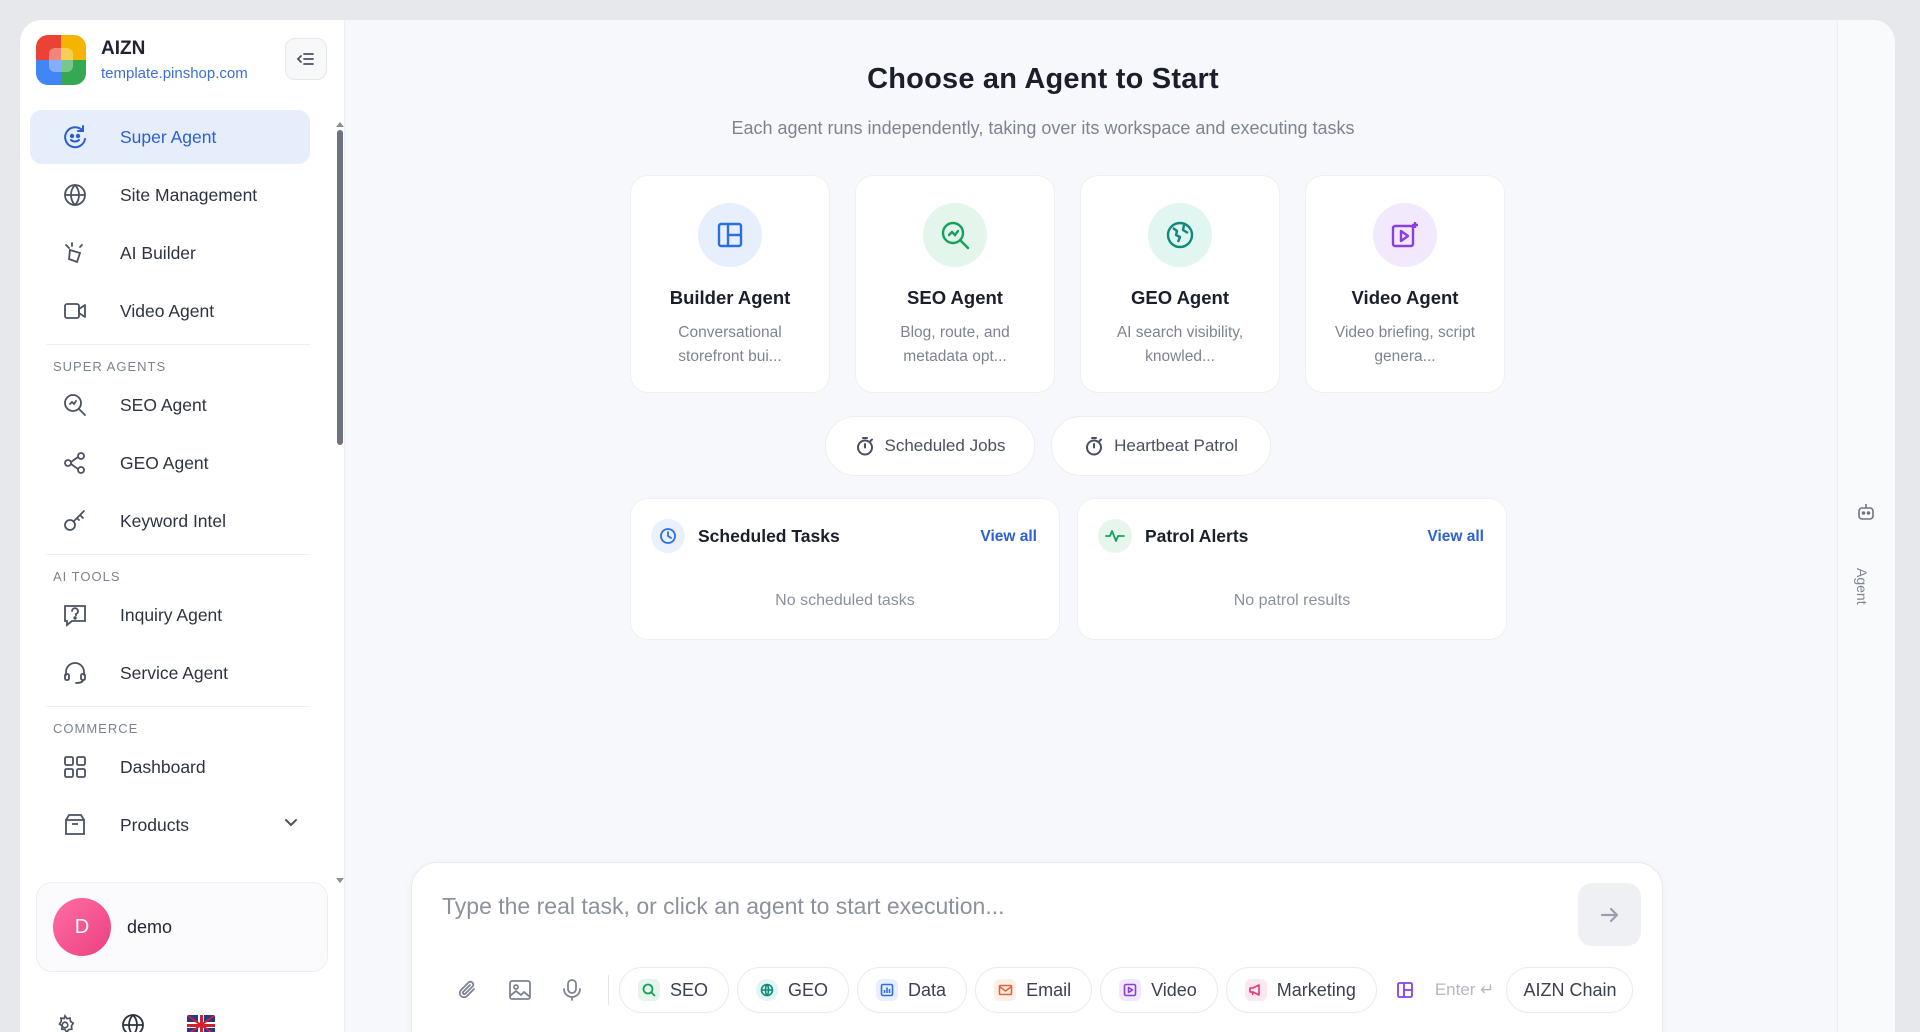 The image size is (1920, 1032). What do you see at coordinates (887, 990) in the screenshot?
I see `bar-chart-icon` at bounding box center [887, 990].